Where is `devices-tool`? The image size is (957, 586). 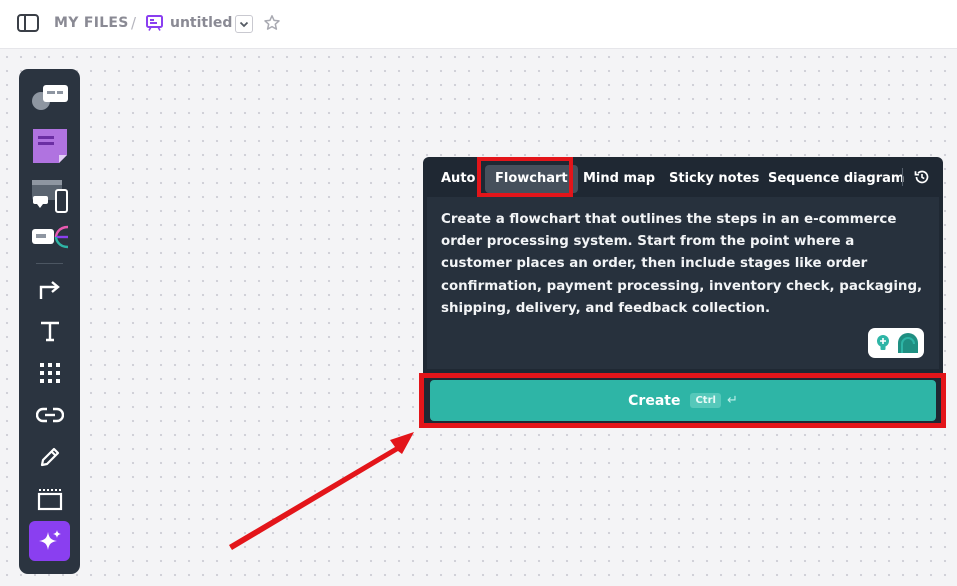 devices-tool is located at coordinates (49, 196).